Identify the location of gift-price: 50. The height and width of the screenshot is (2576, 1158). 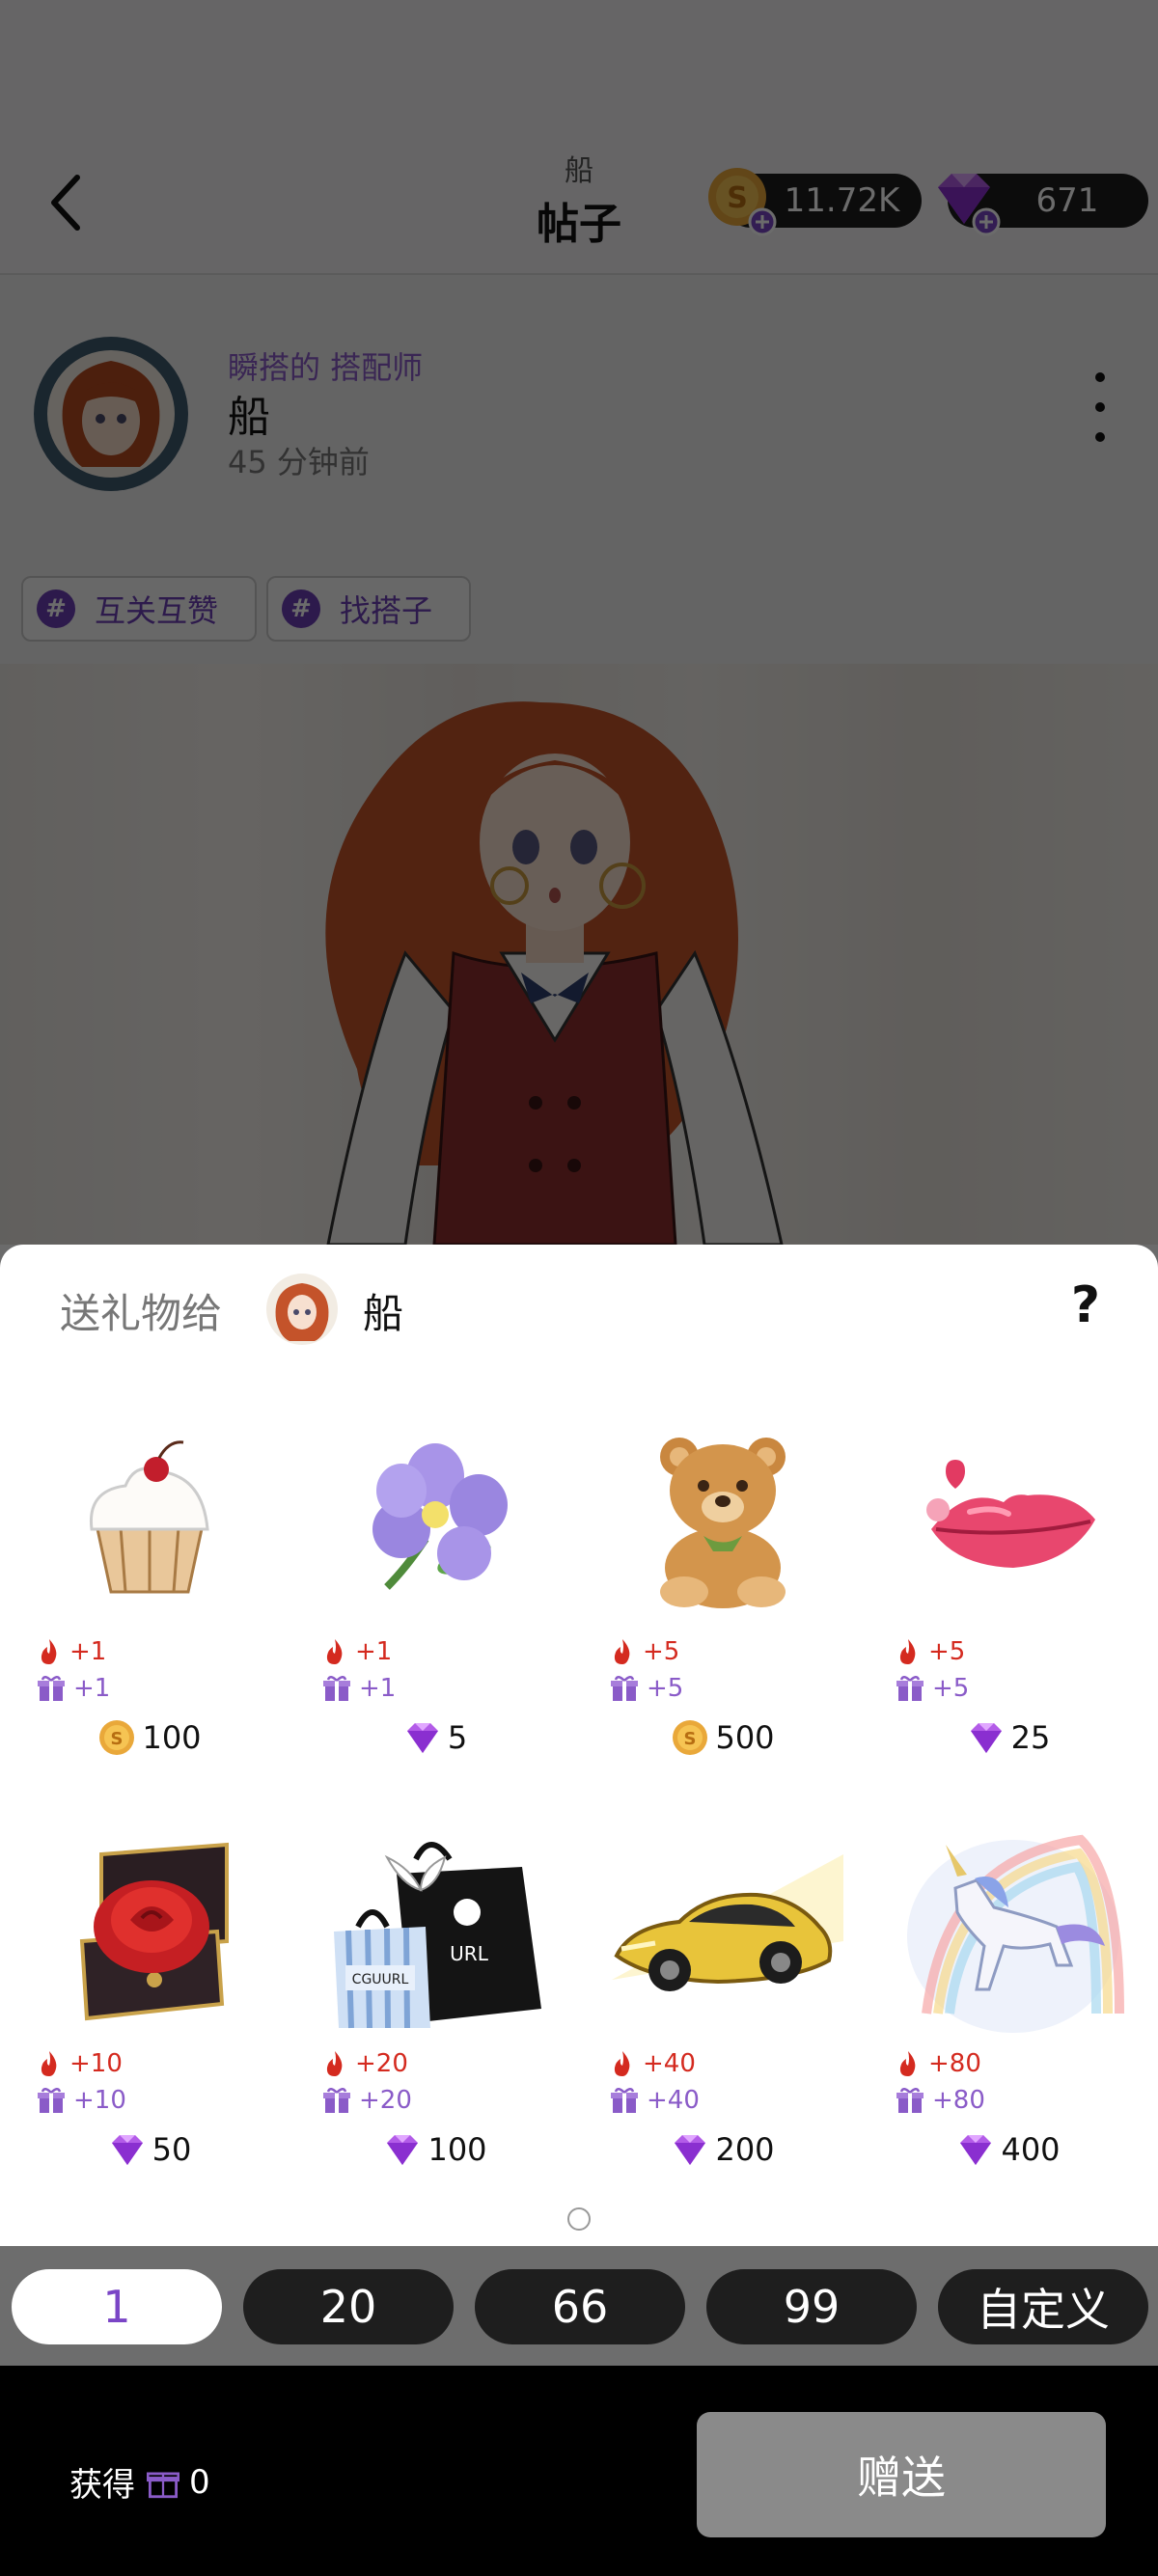
(150, 2149).